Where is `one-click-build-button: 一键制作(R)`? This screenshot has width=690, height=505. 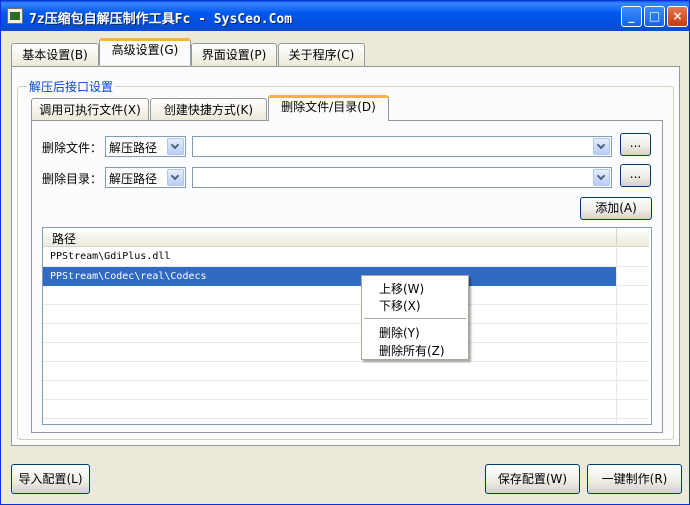
one-click-build-button: 一键制作(R) is located at coordinates (634, 479).